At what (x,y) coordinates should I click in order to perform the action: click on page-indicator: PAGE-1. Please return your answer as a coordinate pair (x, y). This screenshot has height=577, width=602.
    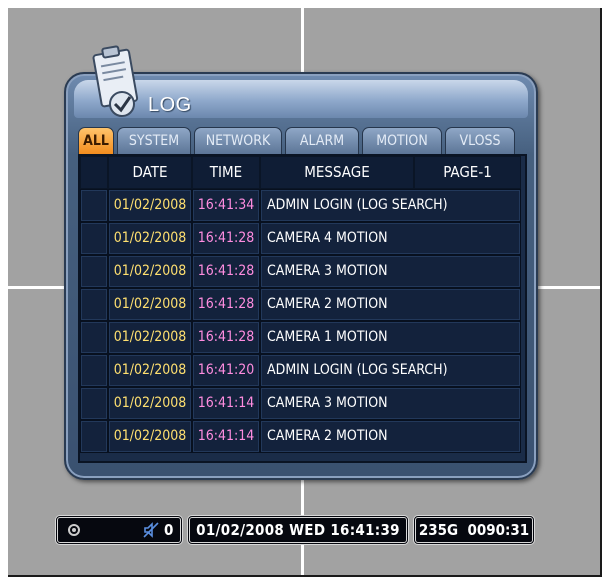
    Looking at the image, I should click on (467, 172).